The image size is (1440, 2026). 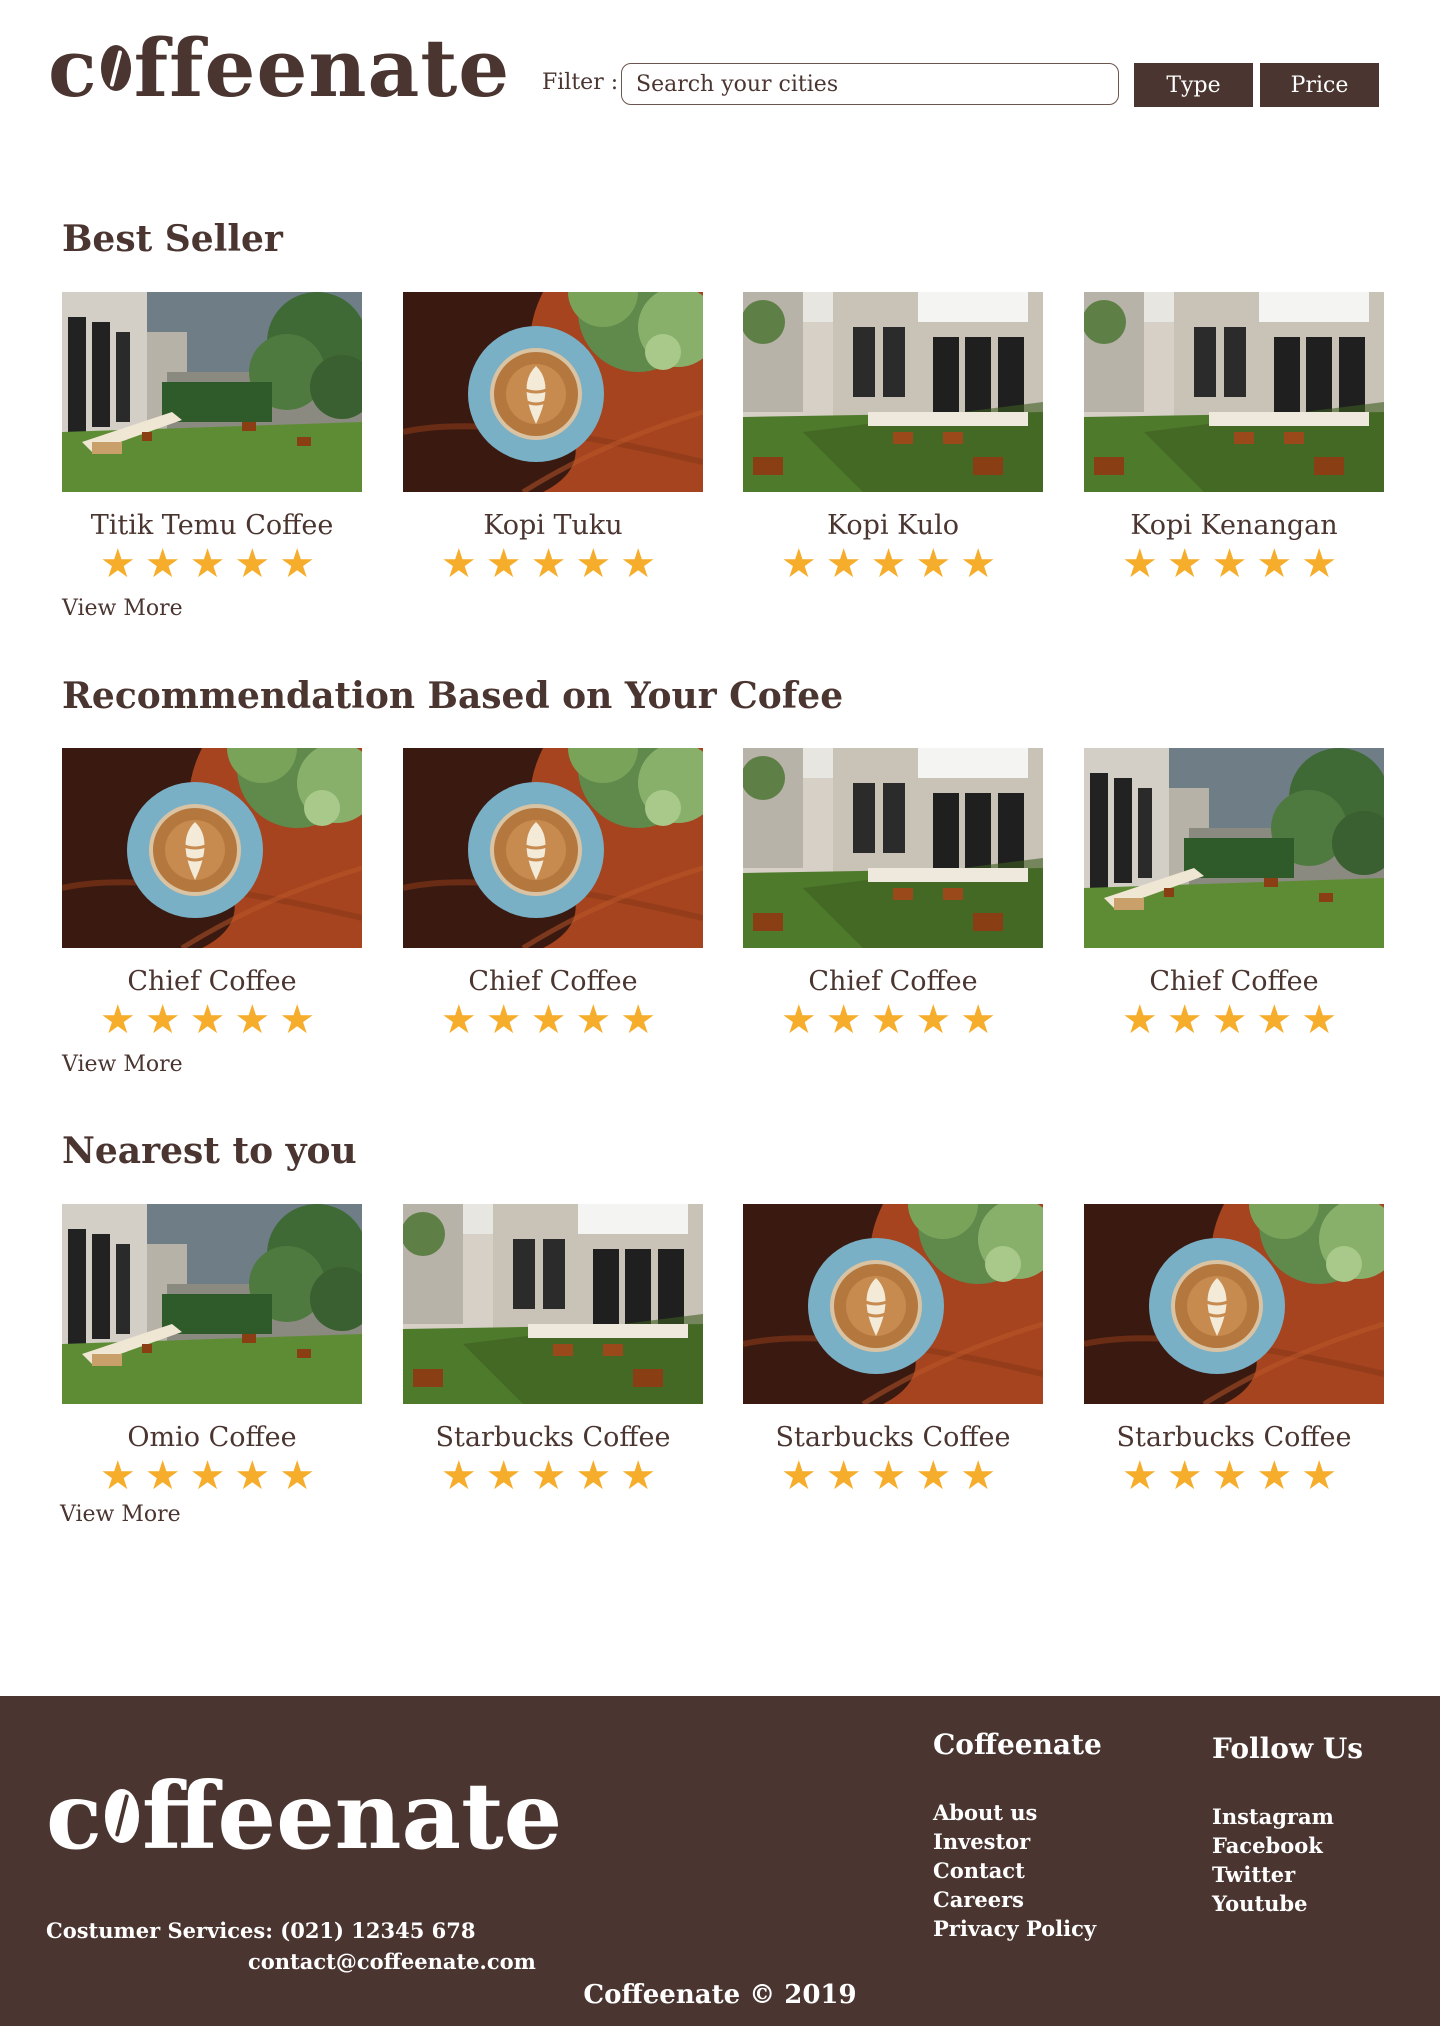 I want to click on cafe-name: Kopi Kulo, so click(x=893, y=525).